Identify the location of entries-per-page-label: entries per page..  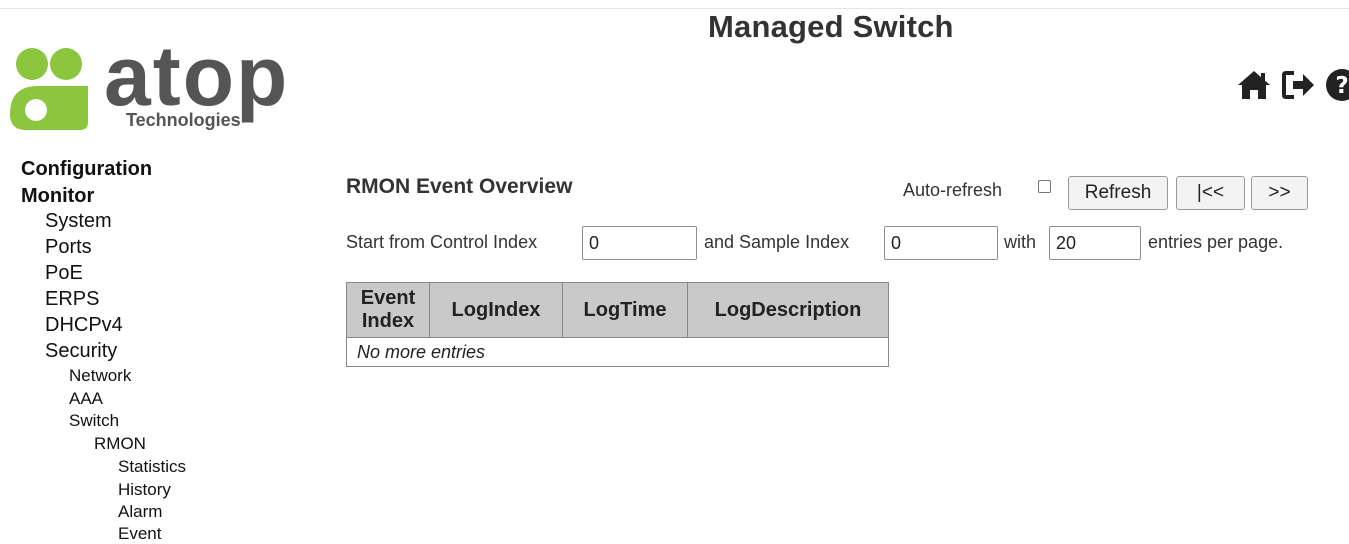
(1216, 242).